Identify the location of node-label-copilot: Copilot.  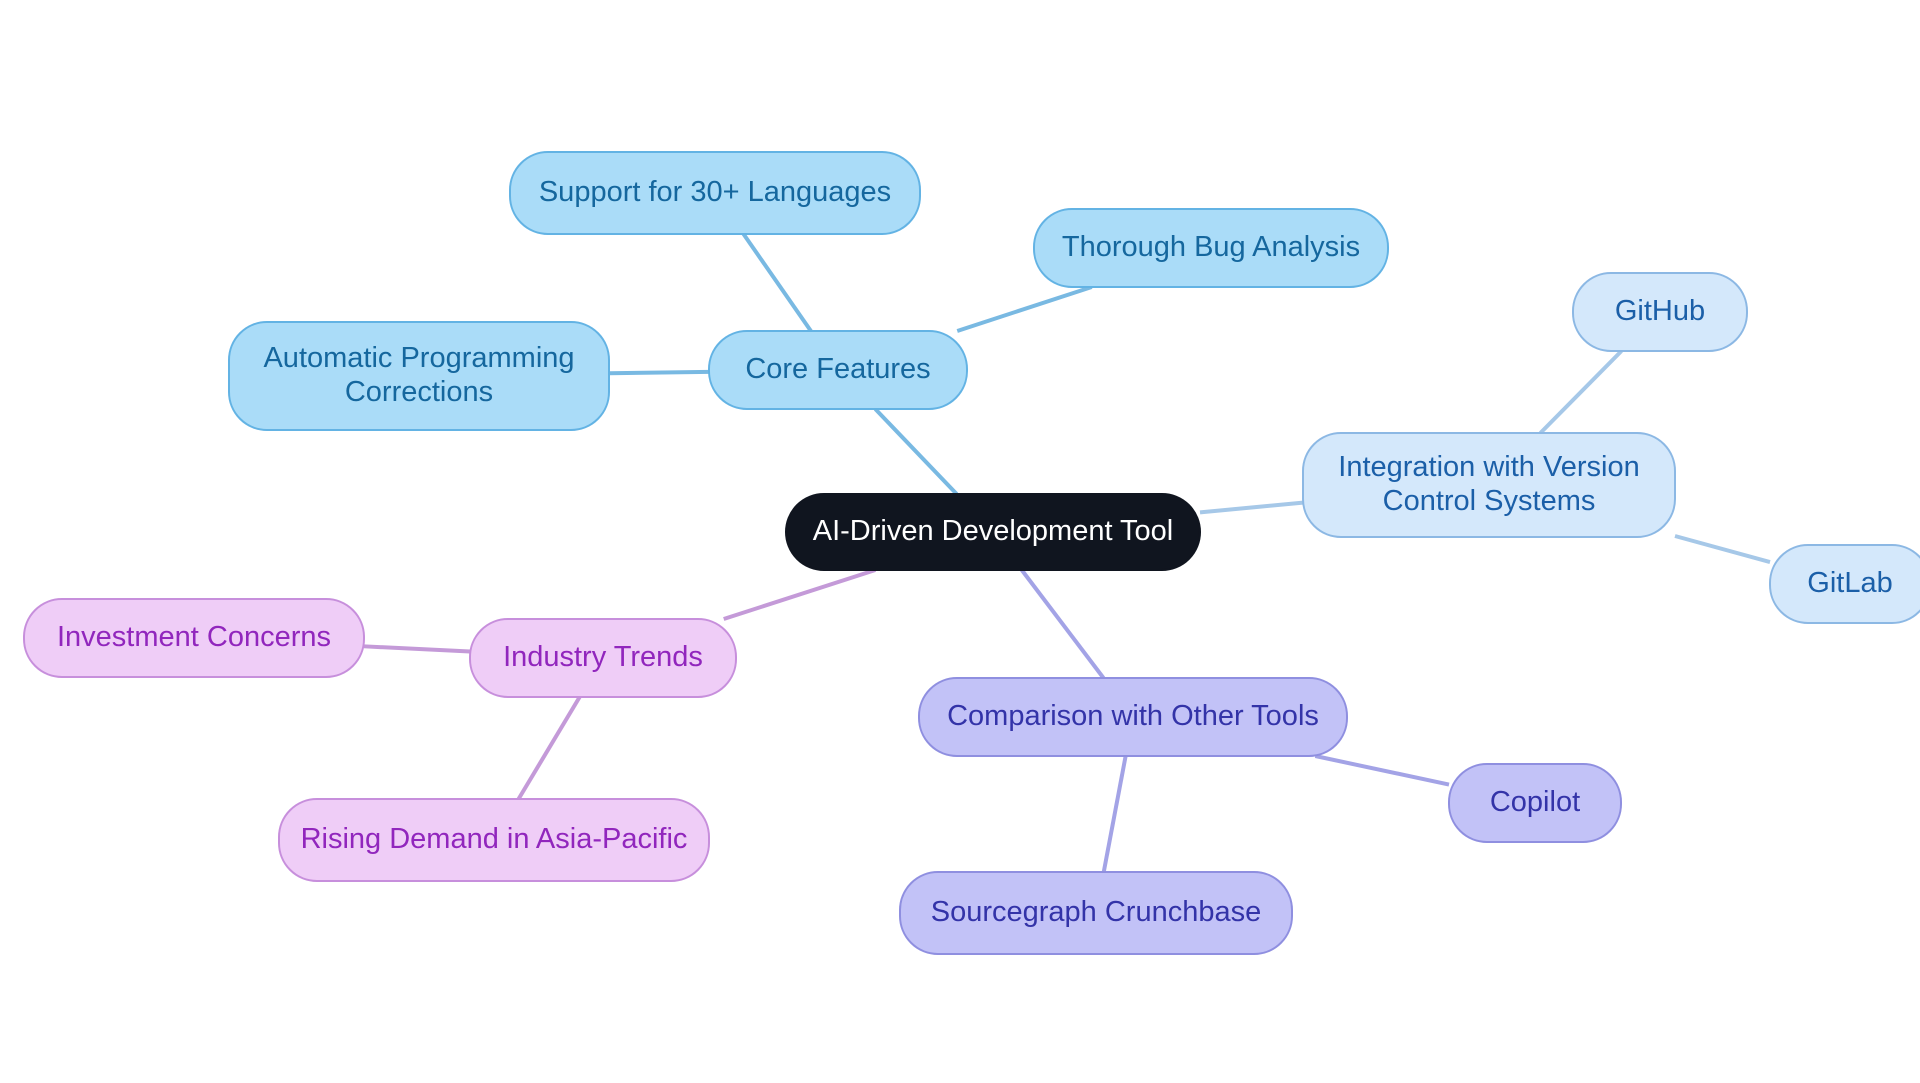
(1535, 802).